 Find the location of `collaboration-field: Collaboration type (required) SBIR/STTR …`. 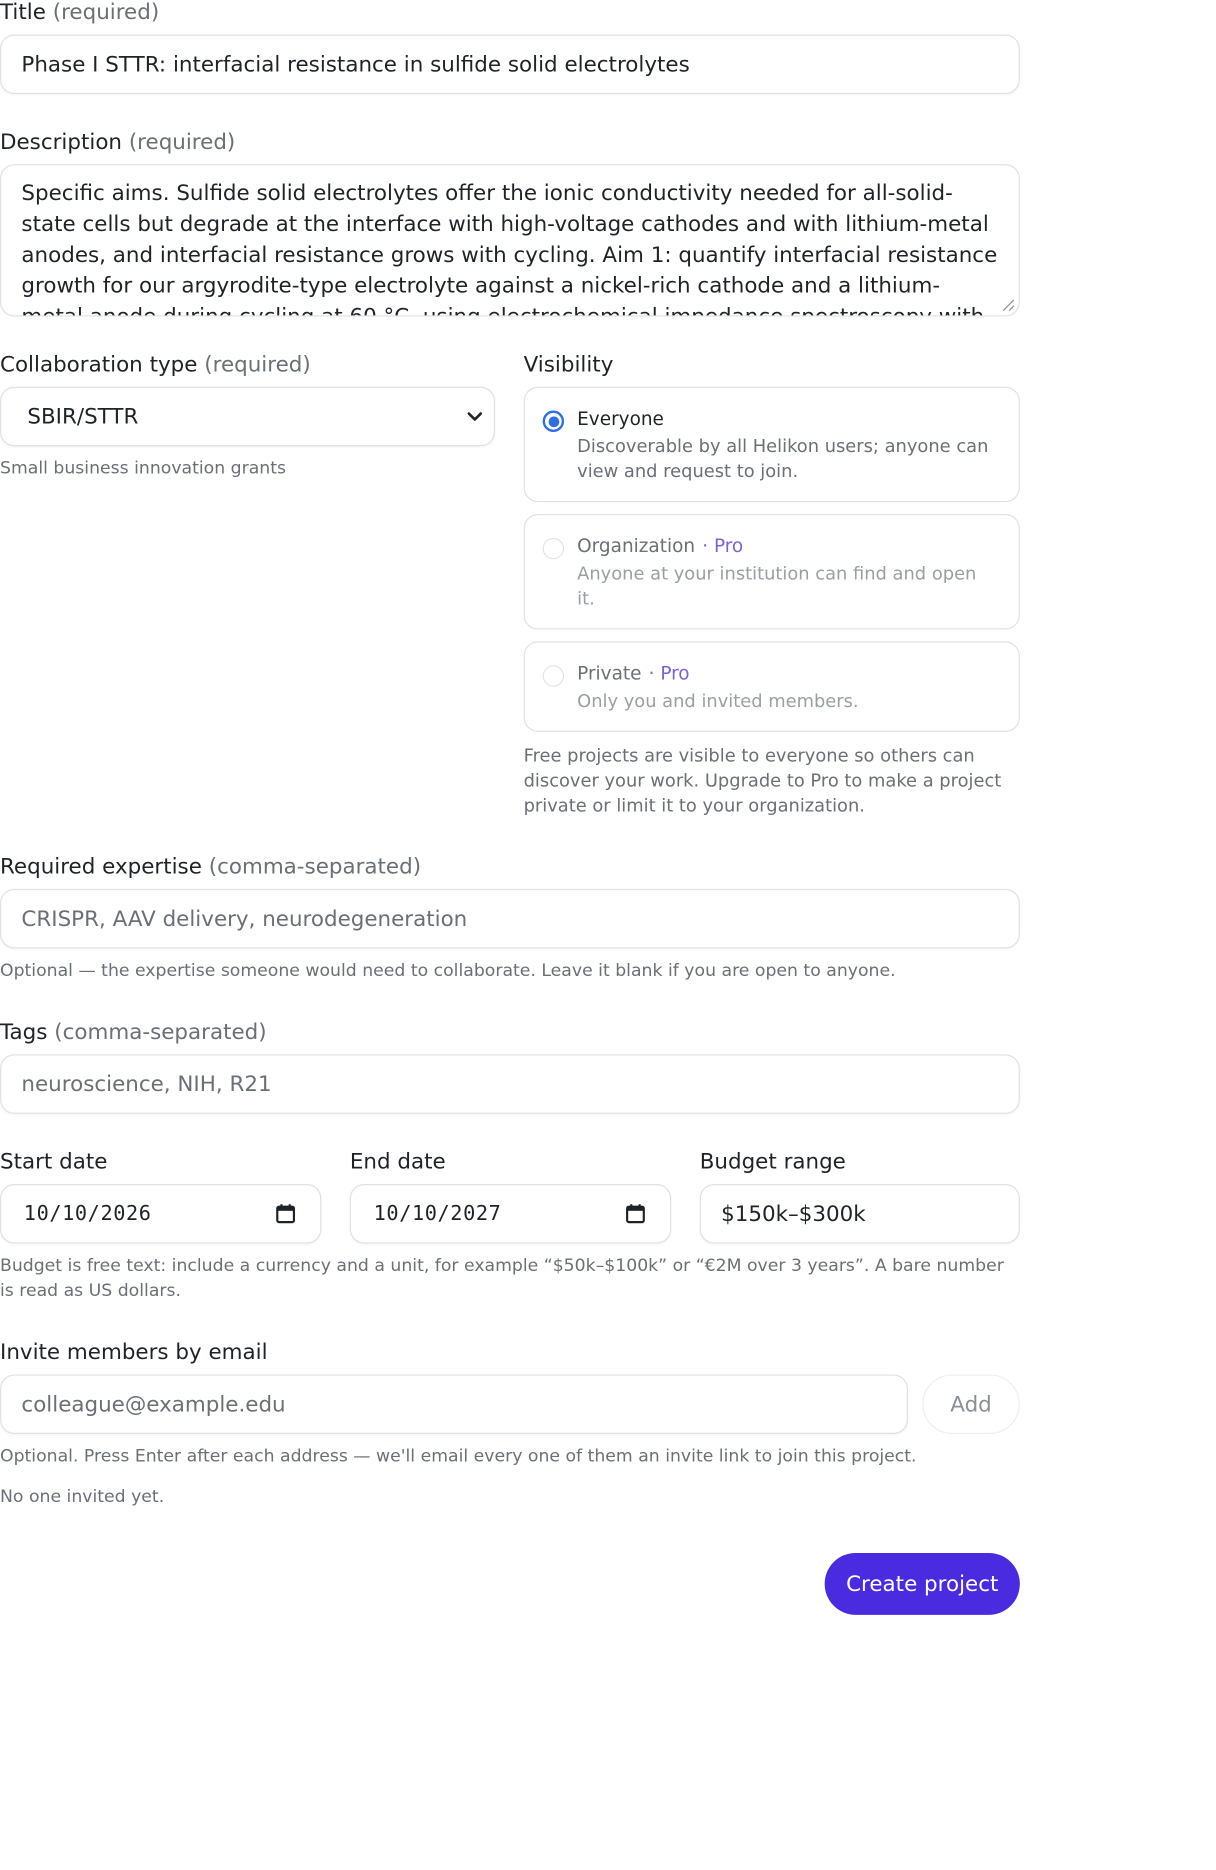

collaboration-field: Collaboration type (required) SBIR/STTR … is located at coordinates (248, 585).